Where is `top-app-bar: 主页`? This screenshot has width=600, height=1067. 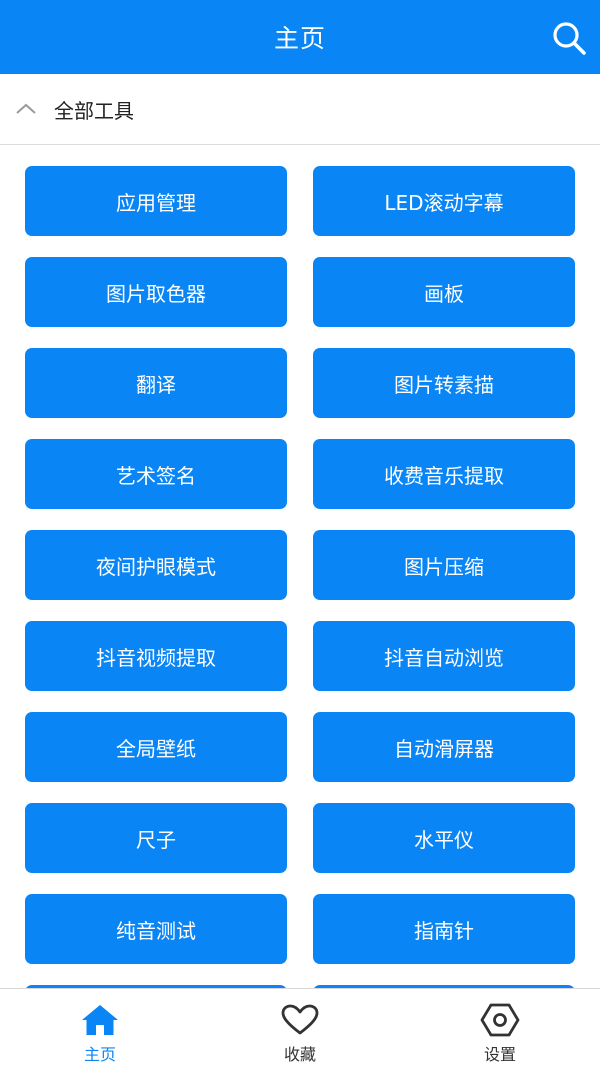
top-app-bar: 主页 is located at coordinates (300, 37).